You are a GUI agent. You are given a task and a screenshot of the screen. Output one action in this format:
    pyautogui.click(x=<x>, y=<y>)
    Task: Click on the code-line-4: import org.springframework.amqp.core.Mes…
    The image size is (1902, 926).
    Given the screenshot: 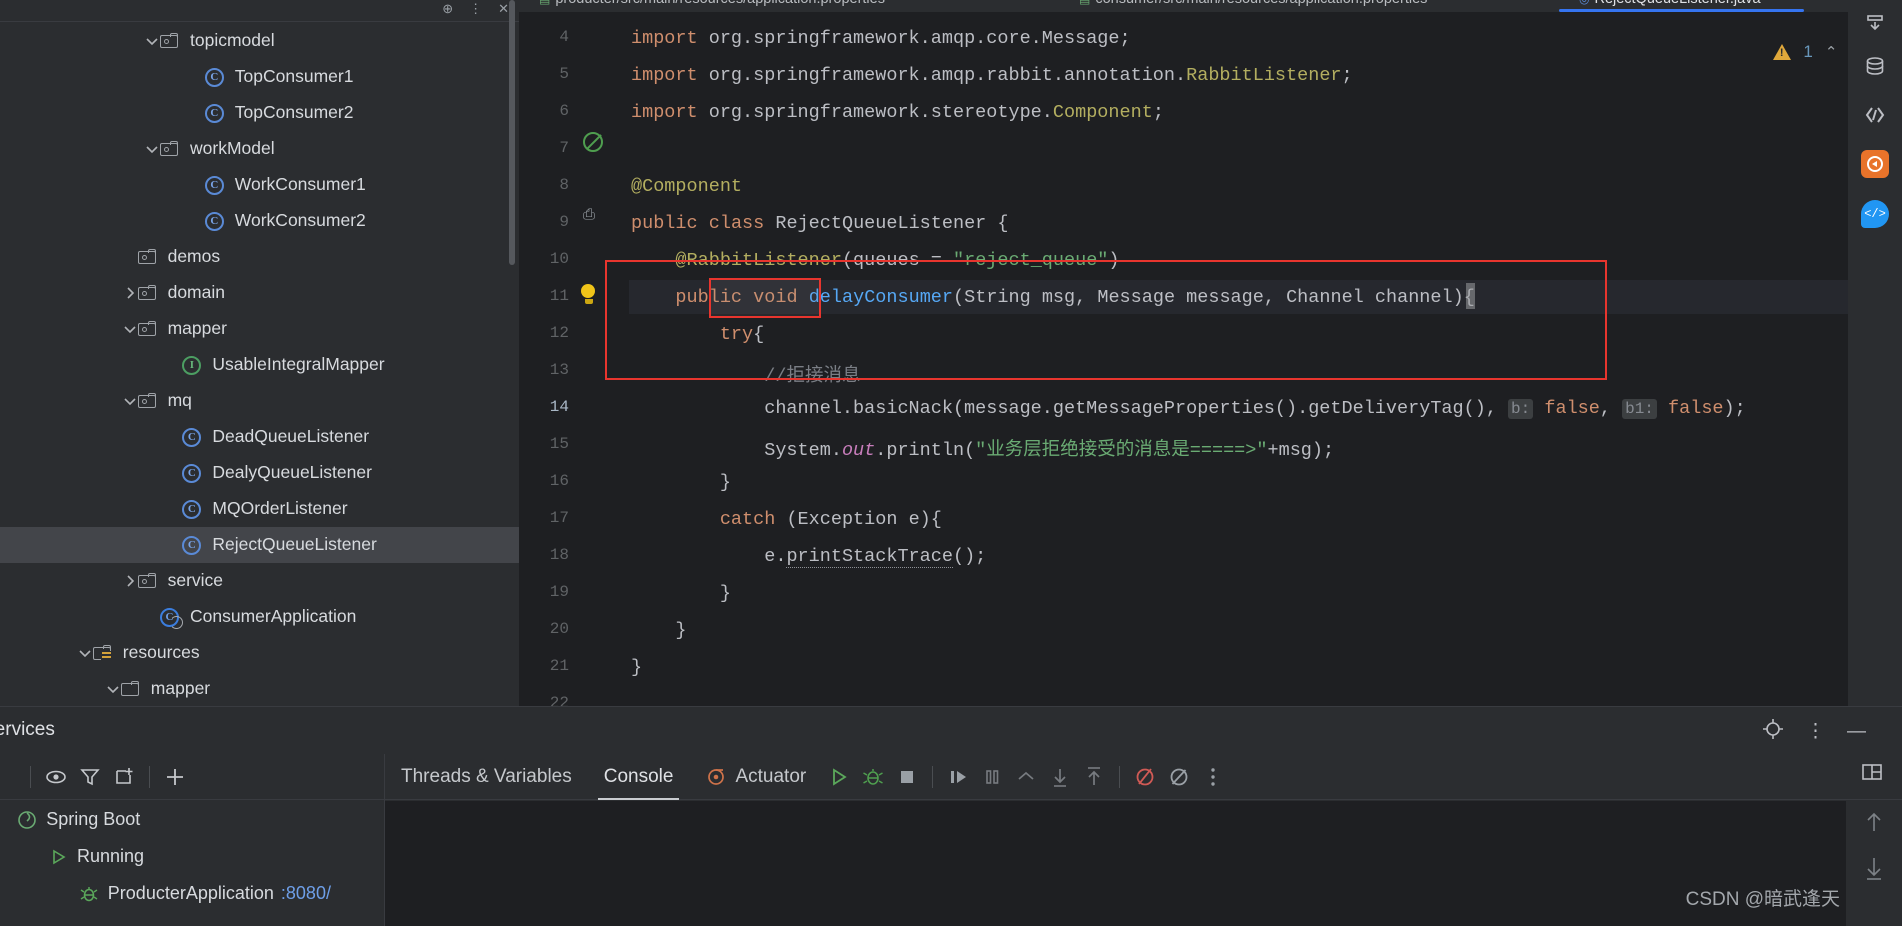 What is the action you would take?
    pyautogui.click(x=881, y=38)
    